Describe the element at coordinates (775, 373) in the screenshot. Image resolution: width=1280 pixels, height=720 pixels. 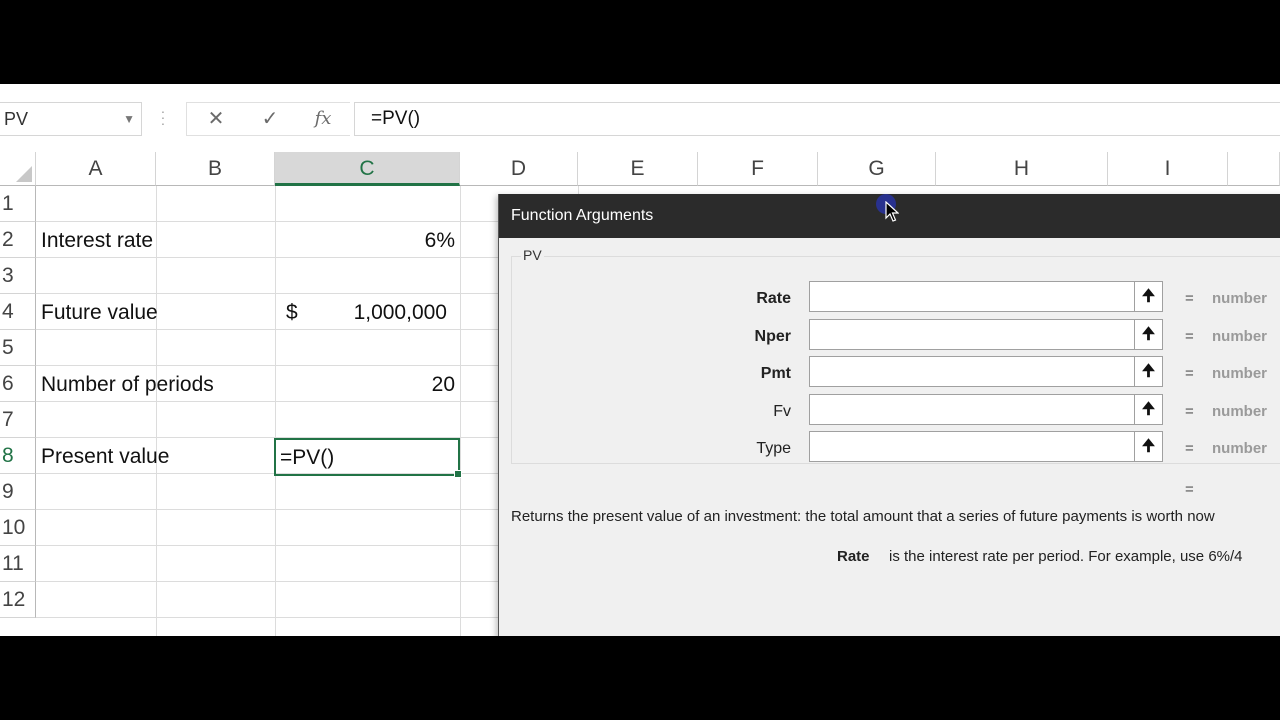
I see `arg-label-pmt: Pmt` at that location.